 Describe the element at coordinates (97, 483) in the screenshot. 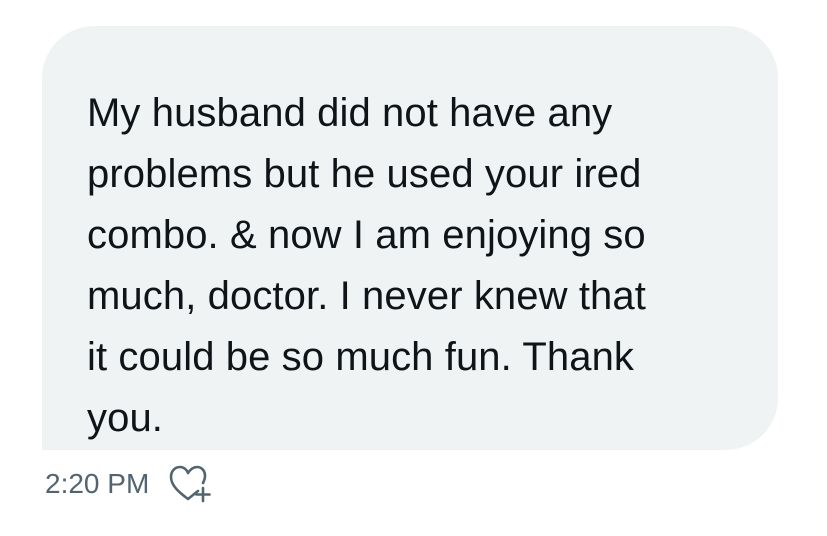

I see `message-timestamp: 2:20 PM` at that location.